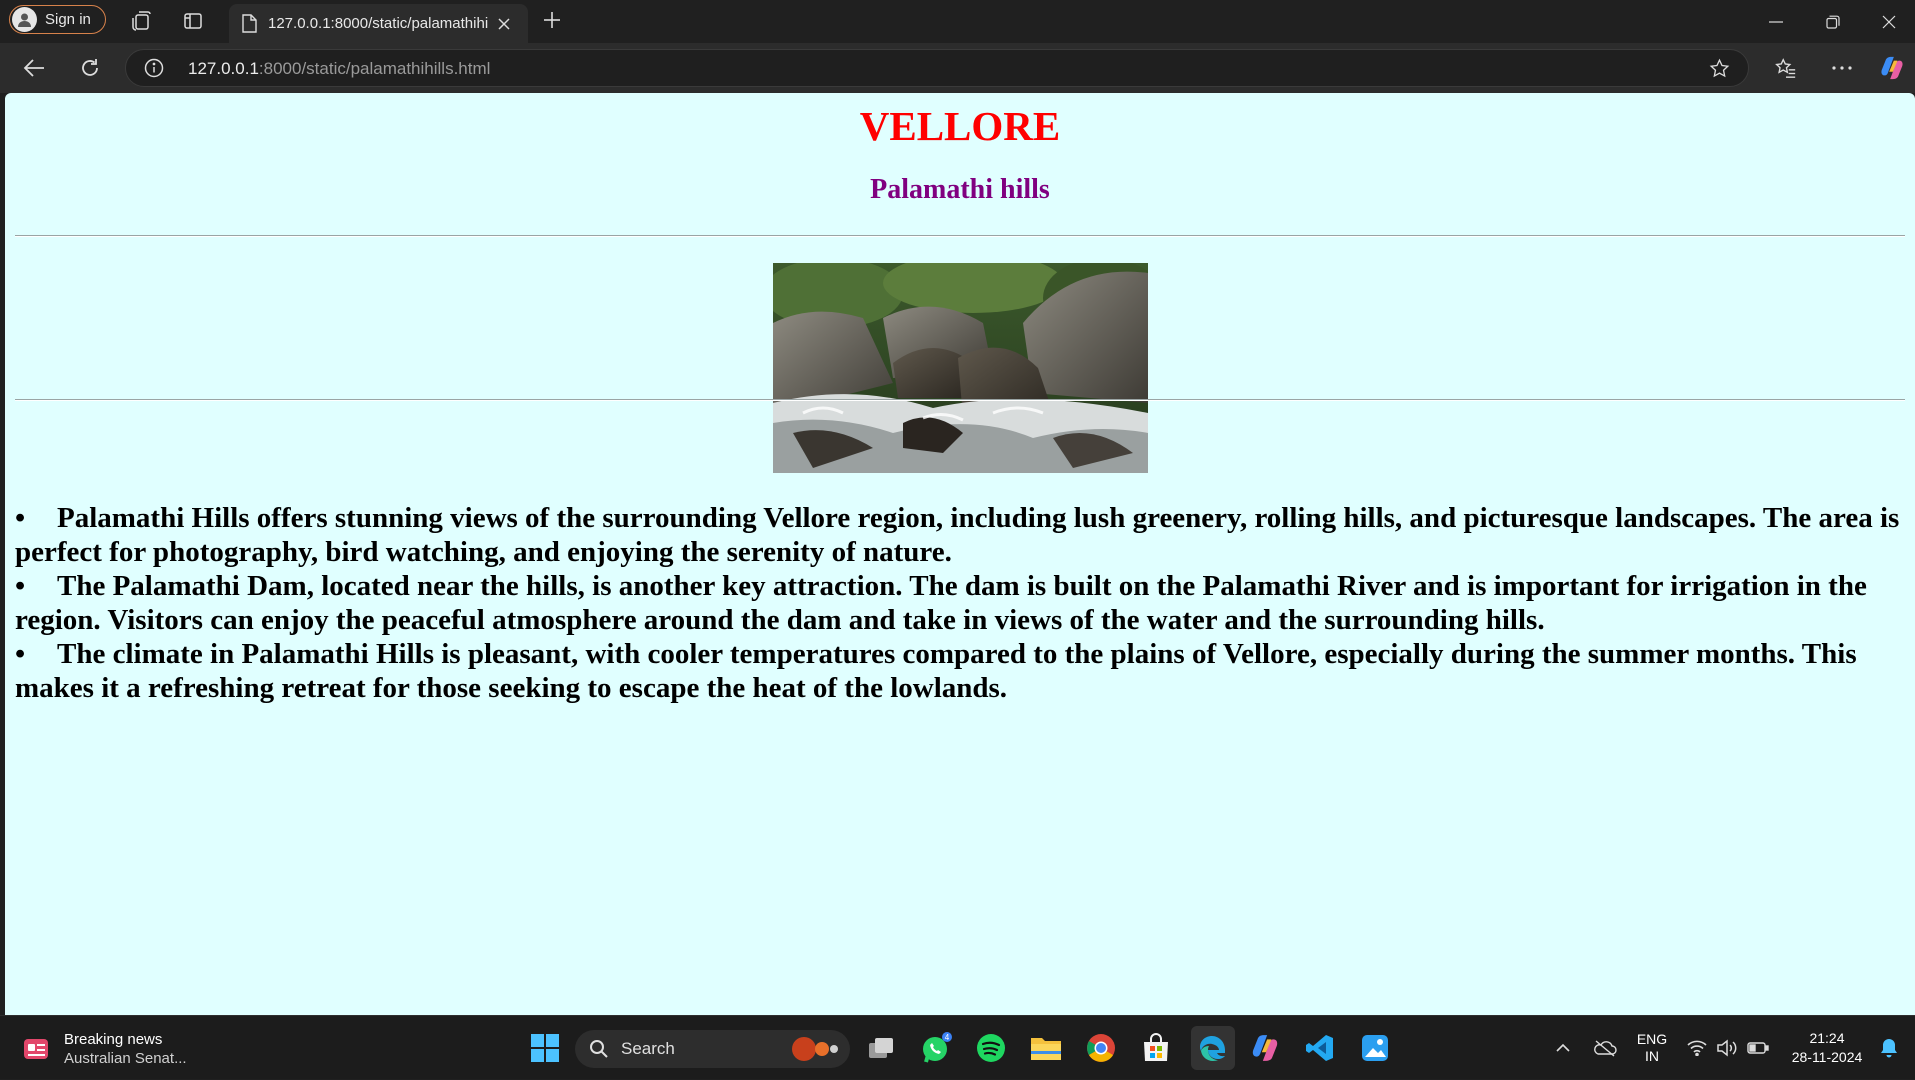  I want to click on news-title: Breaking news, so click(113, 1039).